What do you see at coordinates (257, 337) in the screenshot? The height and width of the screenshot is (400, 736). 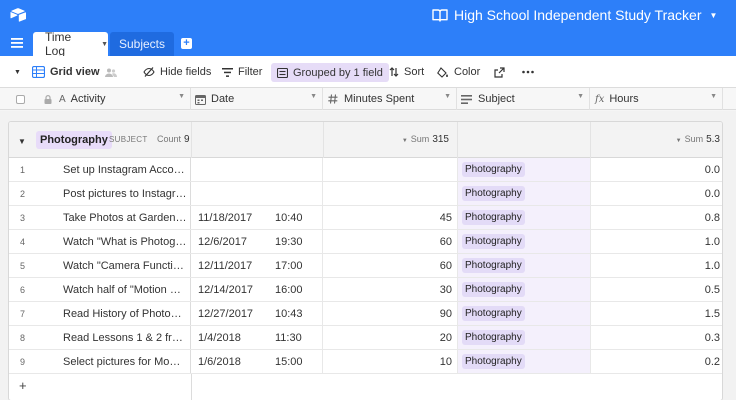 I see `date-cell: 1/4/2018 11:30` at bounding box center [257, 337].